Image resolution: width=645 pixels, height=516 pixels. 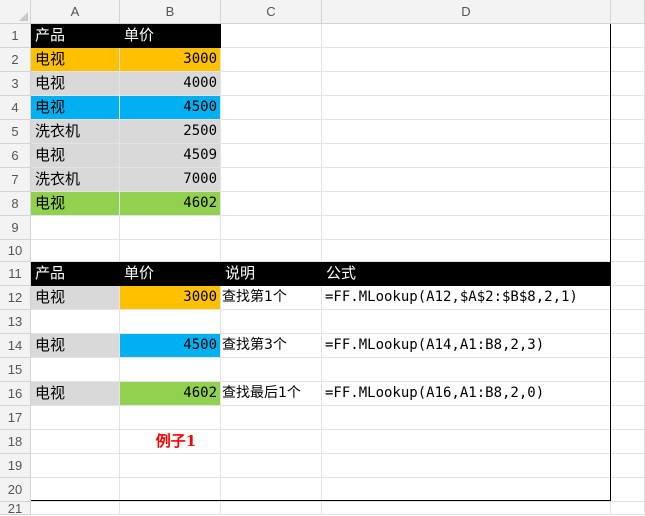 I want to click on row-header-9: 9, so click(x=15, y=228).